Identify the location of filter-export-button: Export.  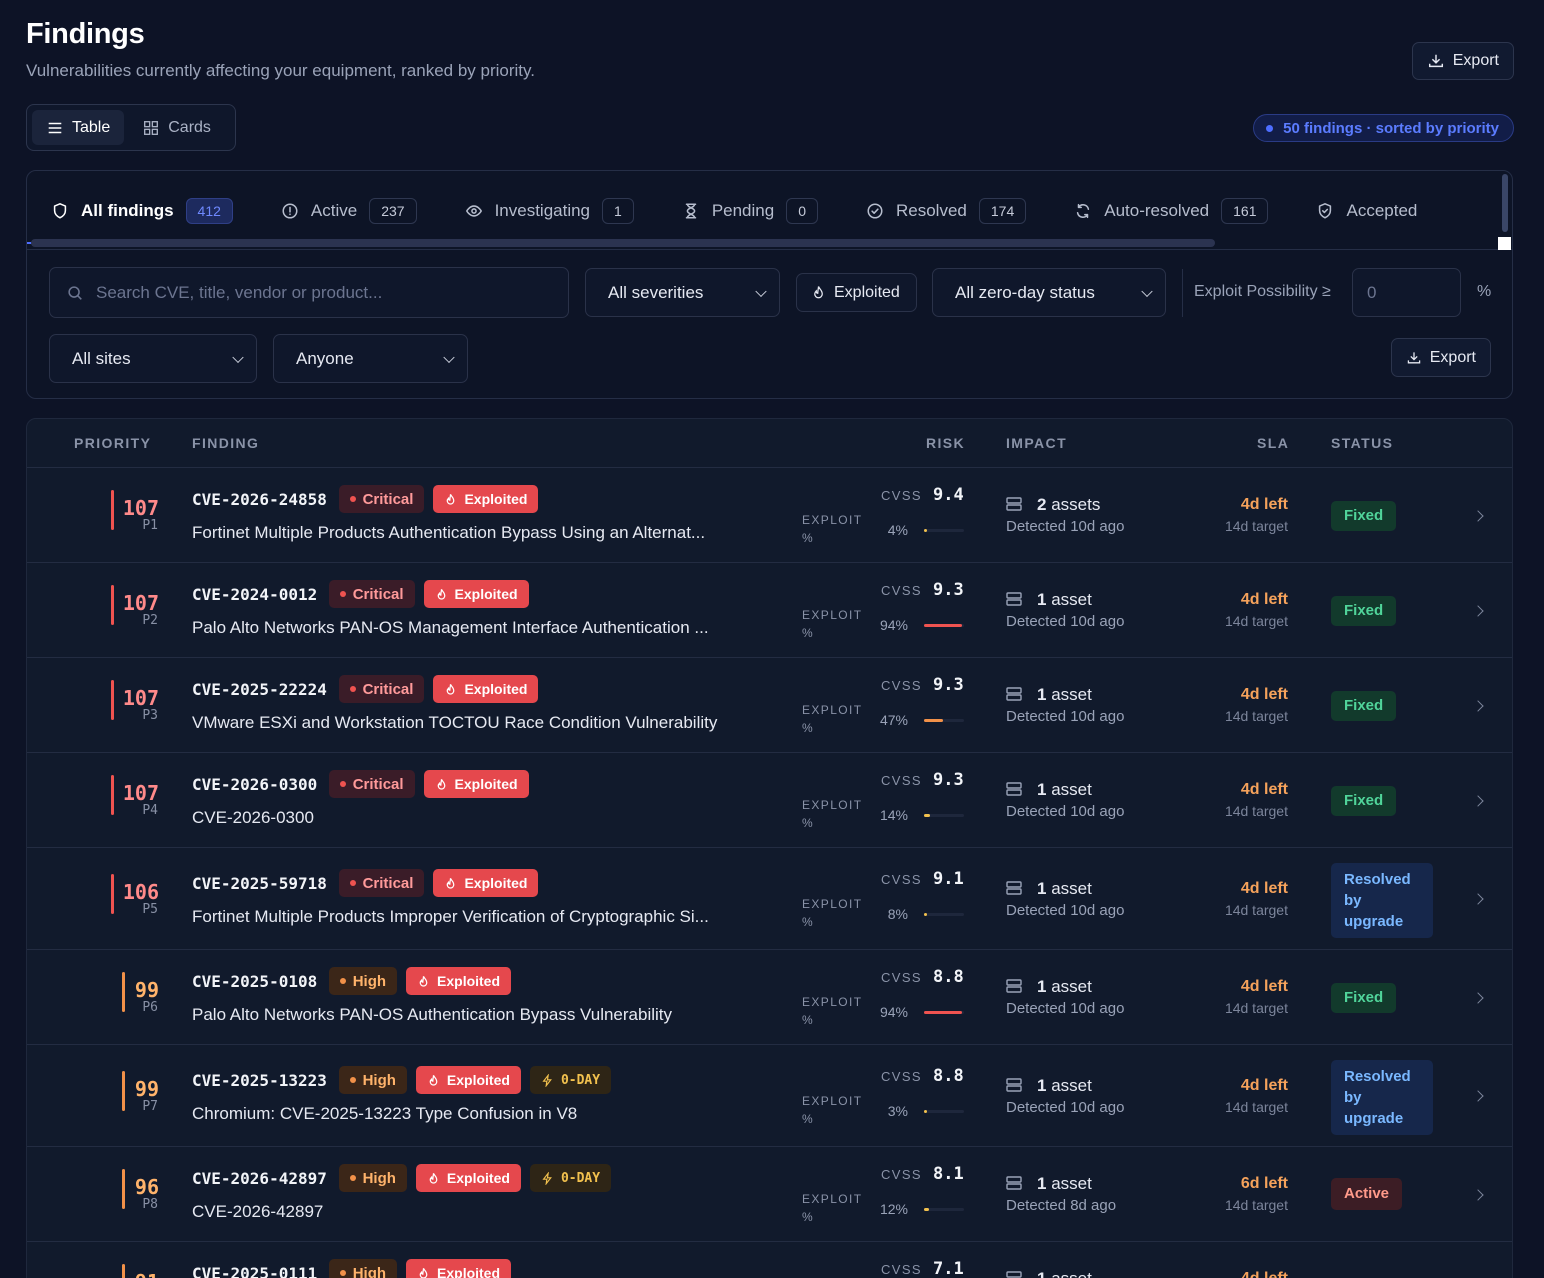
(1440, 357).